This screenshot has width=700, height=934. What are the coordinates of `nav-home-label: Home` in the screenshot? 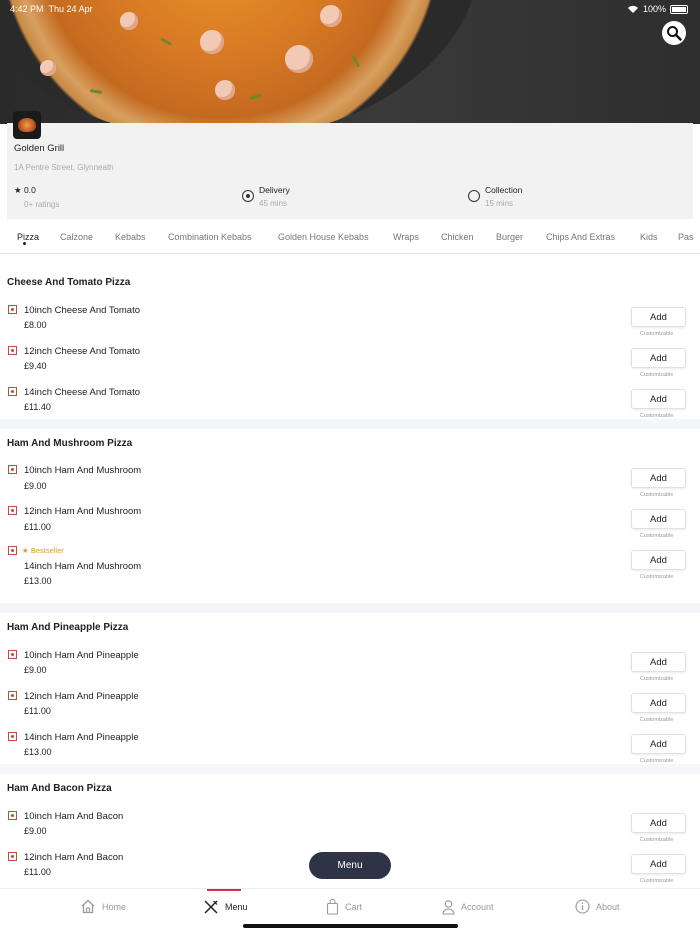 It's located at (114, 906).